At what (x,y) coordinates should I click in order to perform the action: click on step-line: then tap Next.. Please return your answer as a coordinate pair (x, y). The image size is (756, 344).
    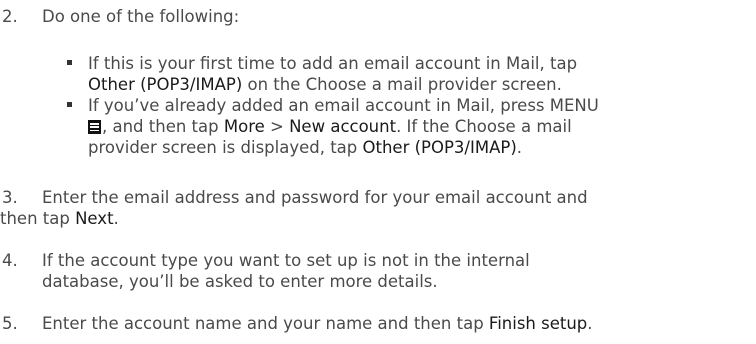
    Looking at the image, I should click on (59, 218).